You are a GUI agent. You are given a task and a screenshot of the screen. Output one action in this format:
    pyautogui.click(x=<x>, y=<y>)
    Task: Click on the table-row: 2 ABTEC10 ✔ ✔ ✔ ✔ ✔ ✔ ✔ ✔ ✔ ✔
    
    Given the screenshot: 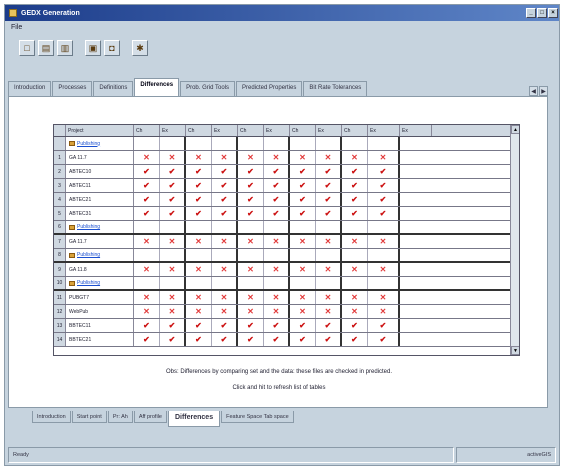 What is the action you would take?
    pyautogui.click(x=286, y=172)
    